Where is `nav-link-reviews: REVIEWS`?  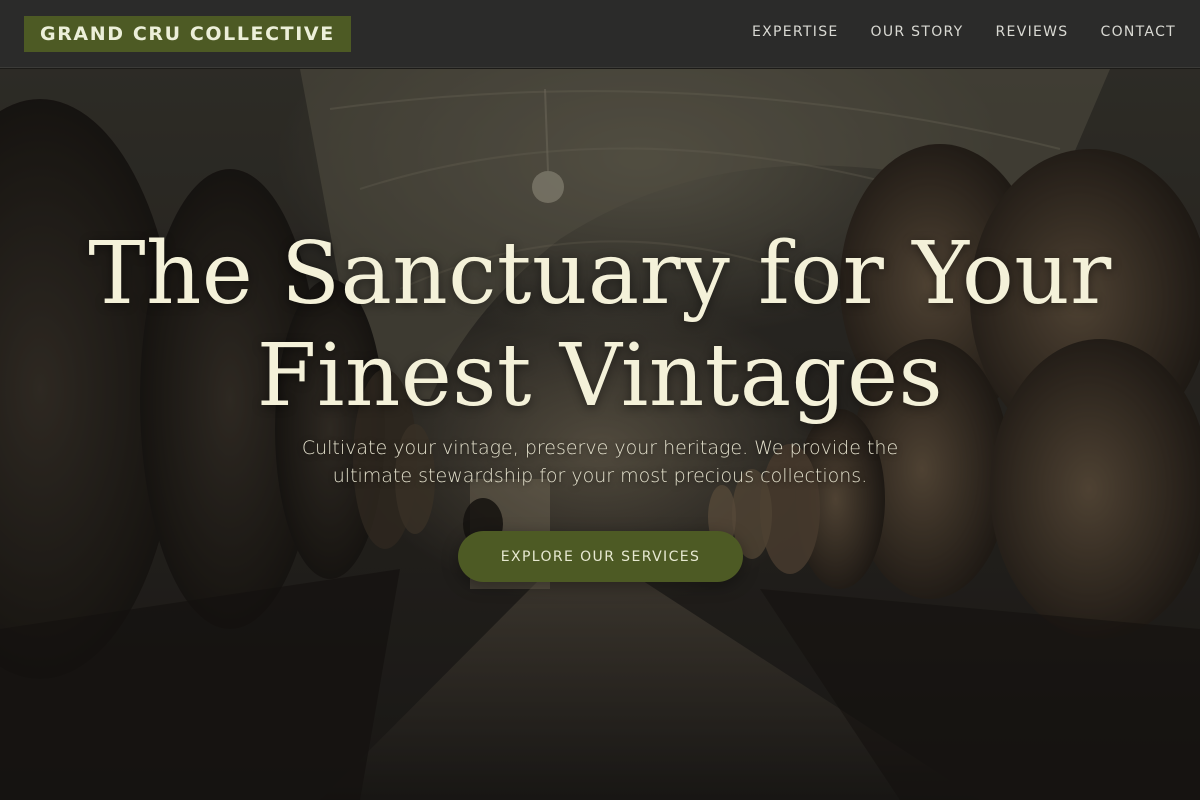
nav-link-reviews: REVIEWS is located at coordinates (1032, 32).